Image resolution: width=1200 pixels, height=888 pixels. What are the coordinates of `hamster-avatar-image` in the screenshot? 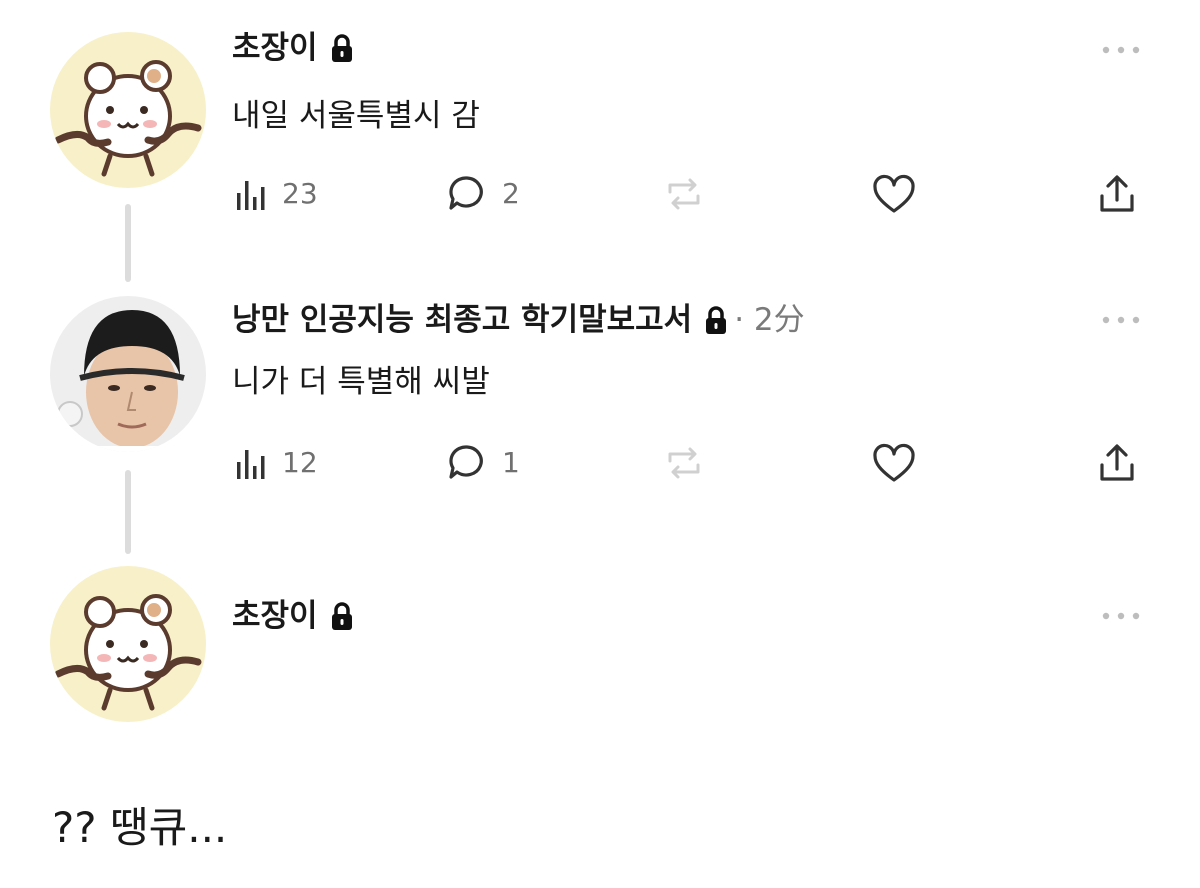 It's located at (128, 644).